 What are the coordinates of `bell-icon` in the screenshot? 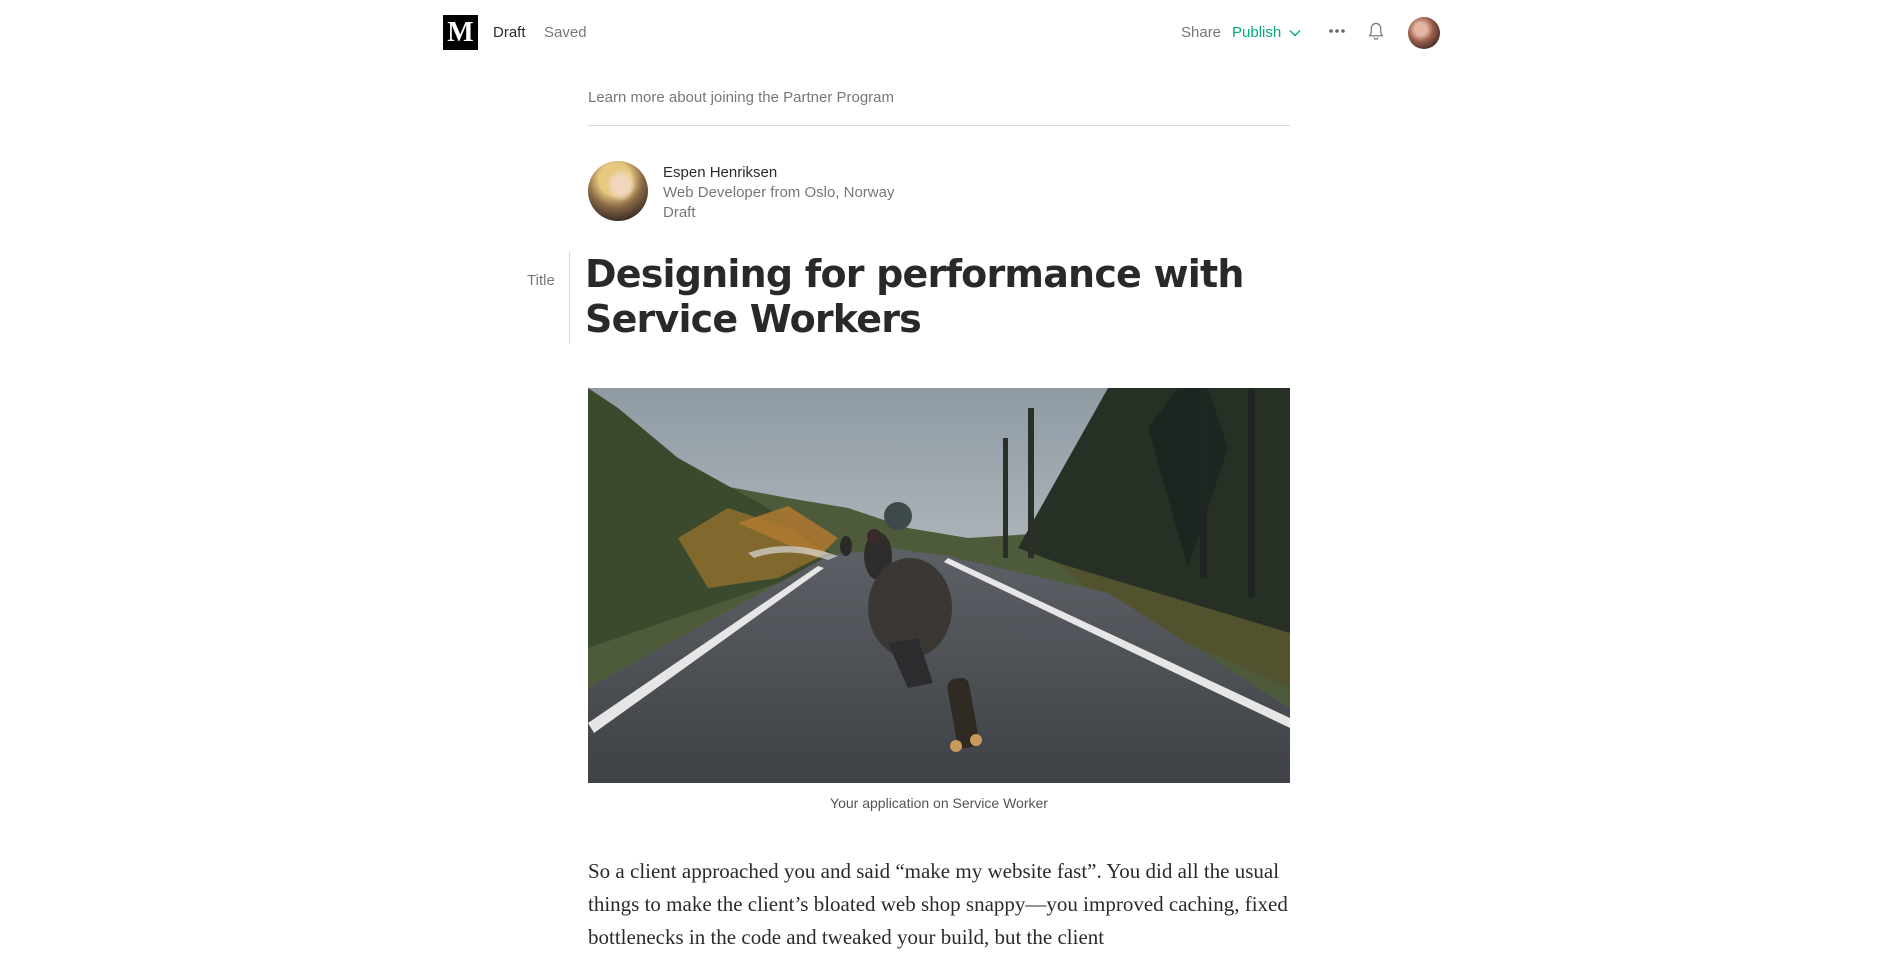 It's located at (1376, 31).